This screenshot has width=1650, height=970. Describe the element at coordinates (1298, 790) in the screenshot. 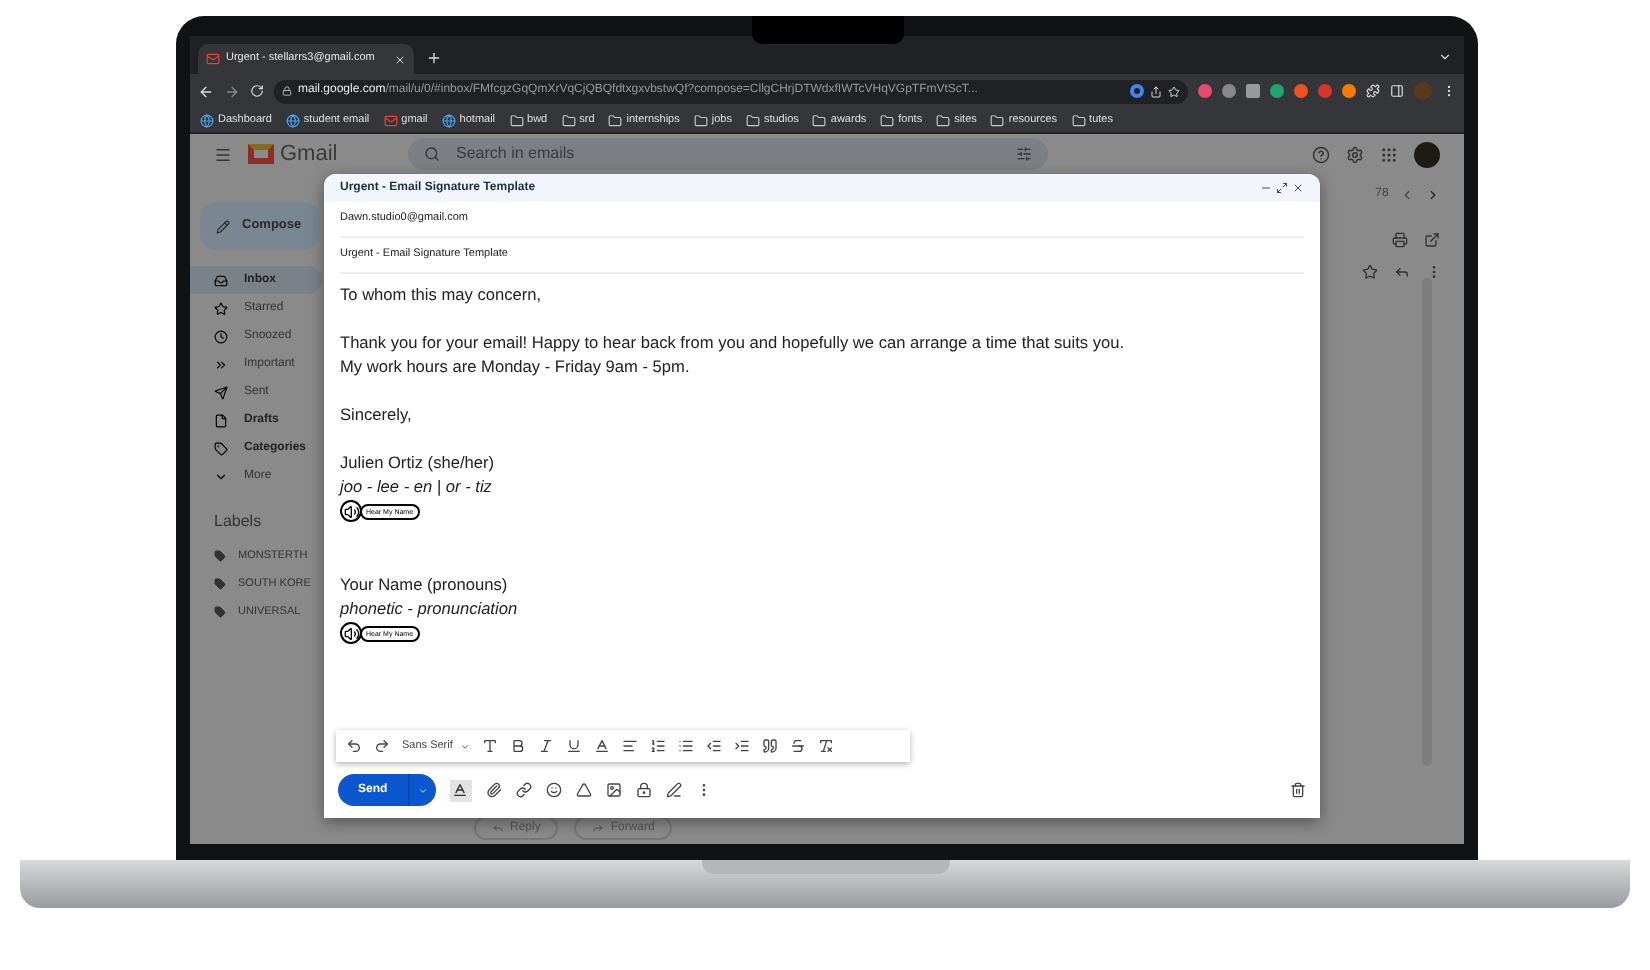

I see `trash-icon` at that location.